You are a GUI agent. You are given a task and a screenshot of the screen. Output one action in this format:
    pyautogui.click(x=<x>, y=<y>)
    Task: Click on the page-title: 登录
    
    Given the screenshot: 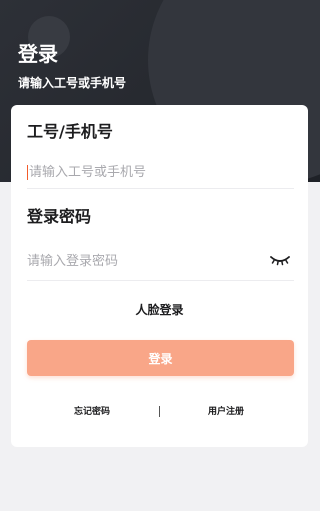 What is the action you would take?
    pyautogui.click(x=38, y=54)
    